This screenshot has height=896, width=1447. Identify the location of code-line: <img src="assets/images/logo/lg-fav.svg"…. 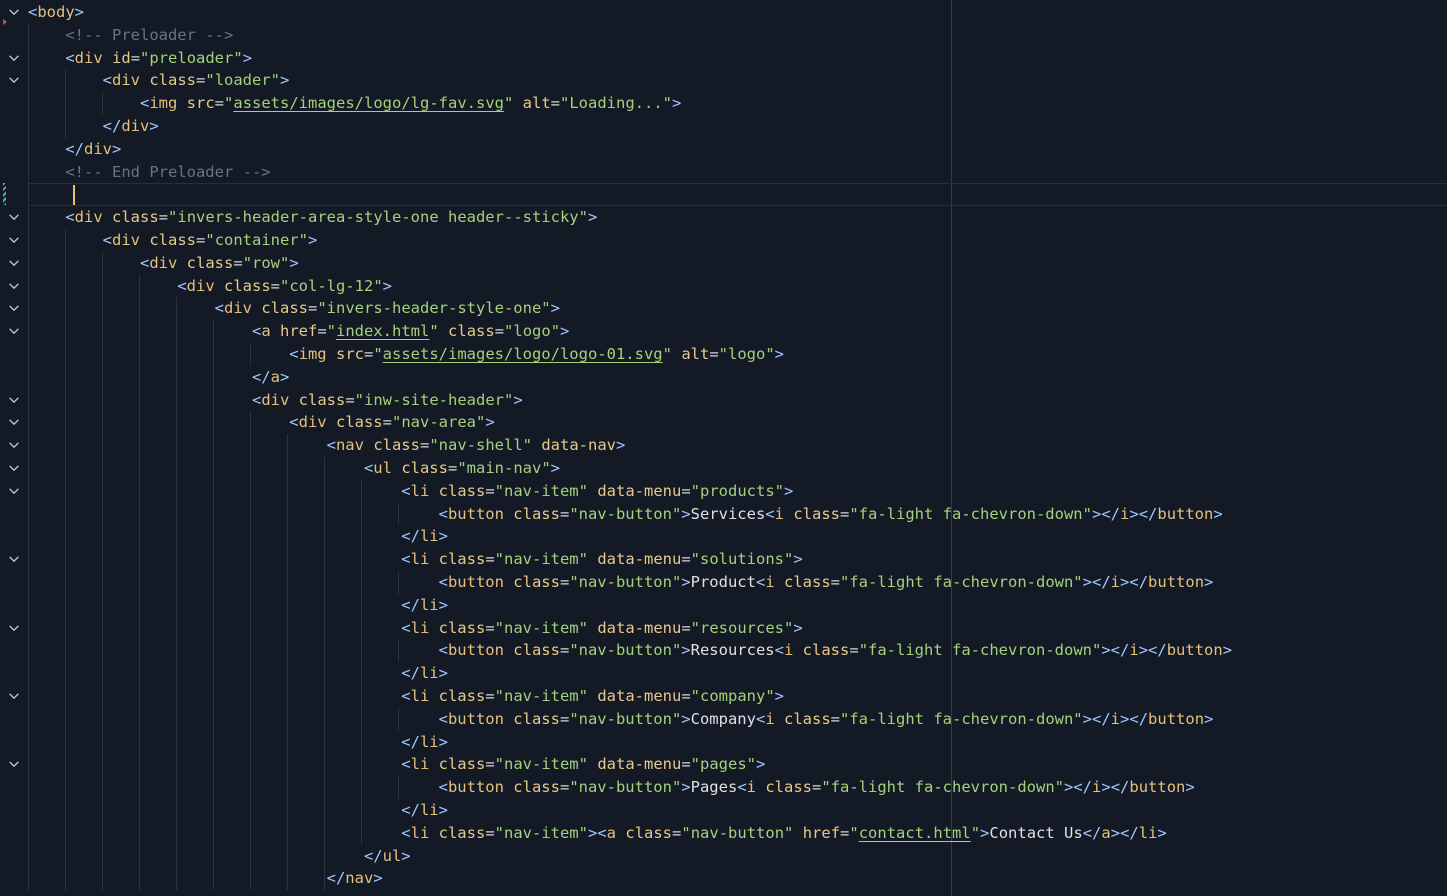
(354, 103).